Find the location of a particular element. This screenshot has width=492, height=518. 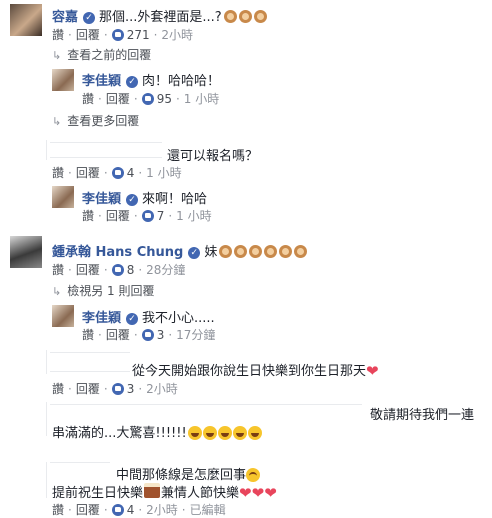

reply-2-actions: 讚 · 回覆 · 7 · 1 小時 is located at coordinates (147, 216).